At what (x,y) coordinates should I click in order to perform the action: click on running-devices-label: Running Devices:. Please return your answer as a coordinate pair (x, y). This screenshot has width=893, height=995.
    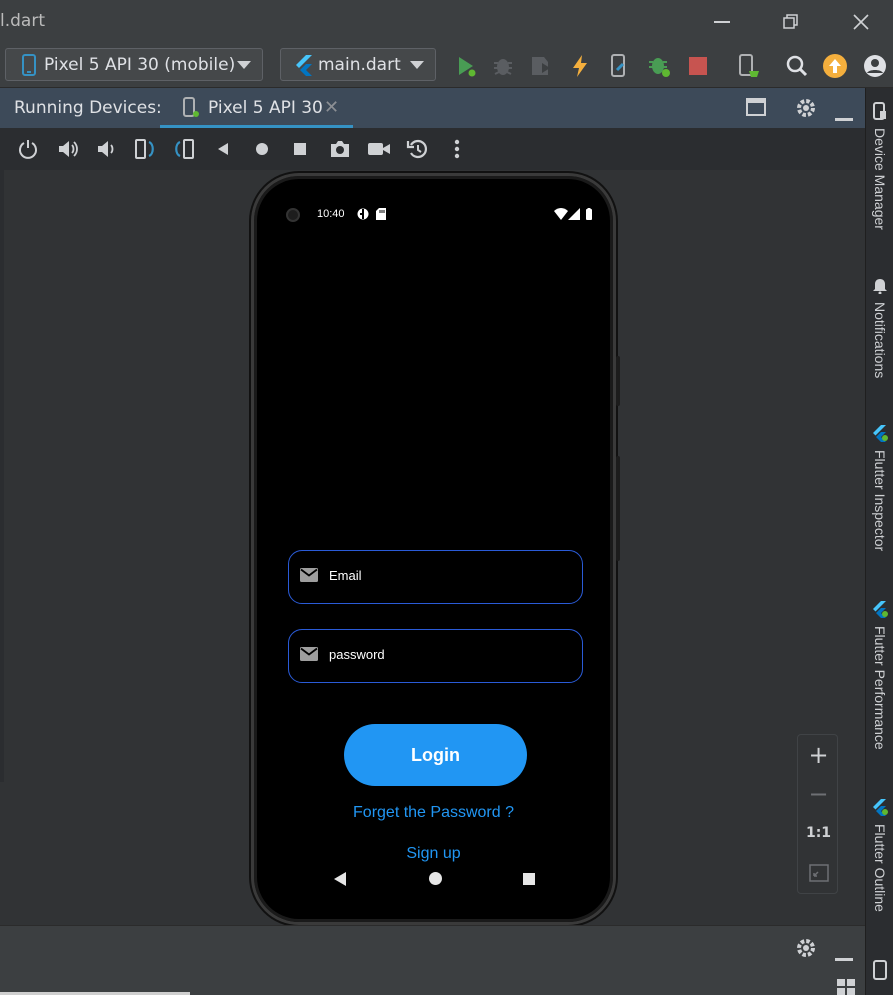
    Looking at the image, I should click on (88, 108).